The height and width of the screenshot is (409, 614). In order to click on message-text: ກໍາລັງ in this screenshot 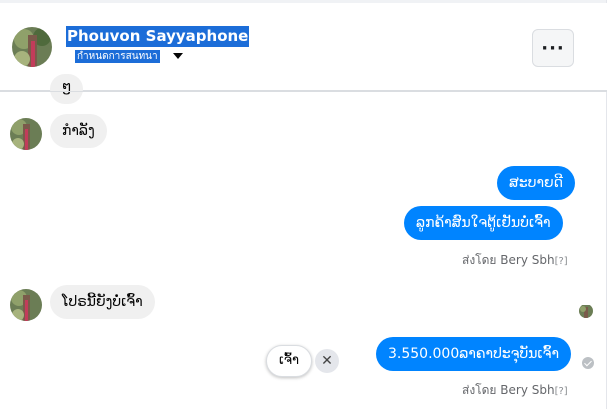, I will do `click(78, 131)`.